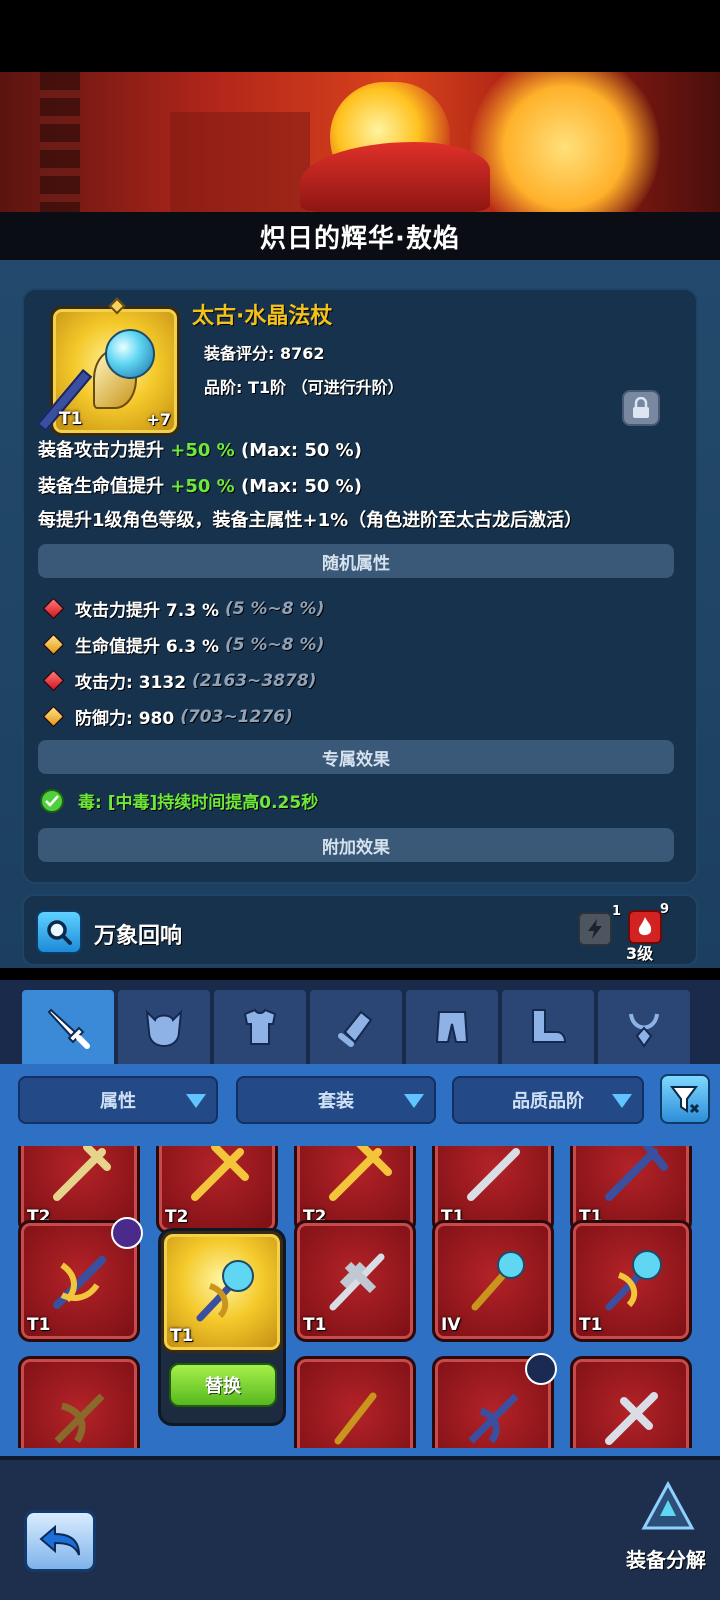 The image size is (720, 1600). I want to click on hero-banner, so click(360, 142).